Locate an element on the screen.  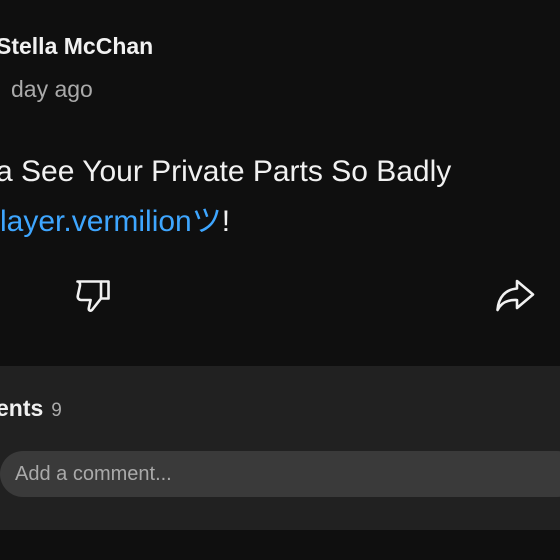
dislike-button is located at coordinates (94, 295).